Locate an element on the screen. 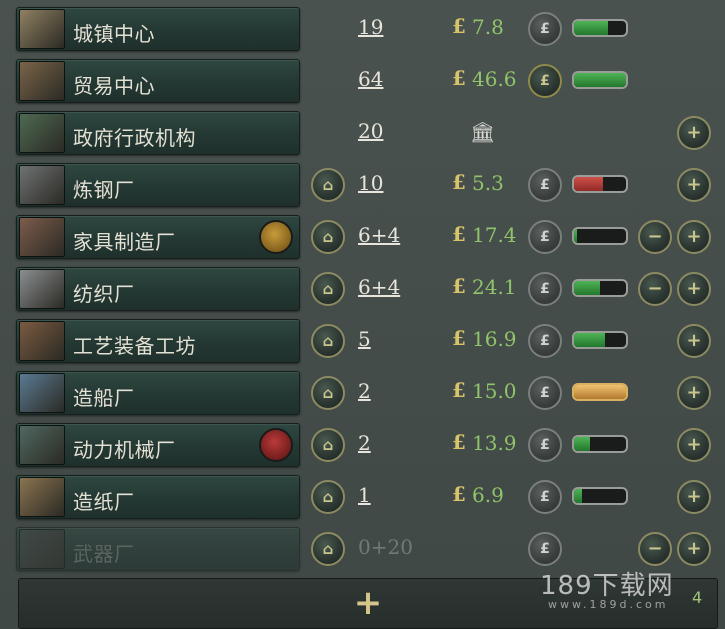 The image size is (725, 629). add-building-plus-icon: + is located at coordinates (368, 603).